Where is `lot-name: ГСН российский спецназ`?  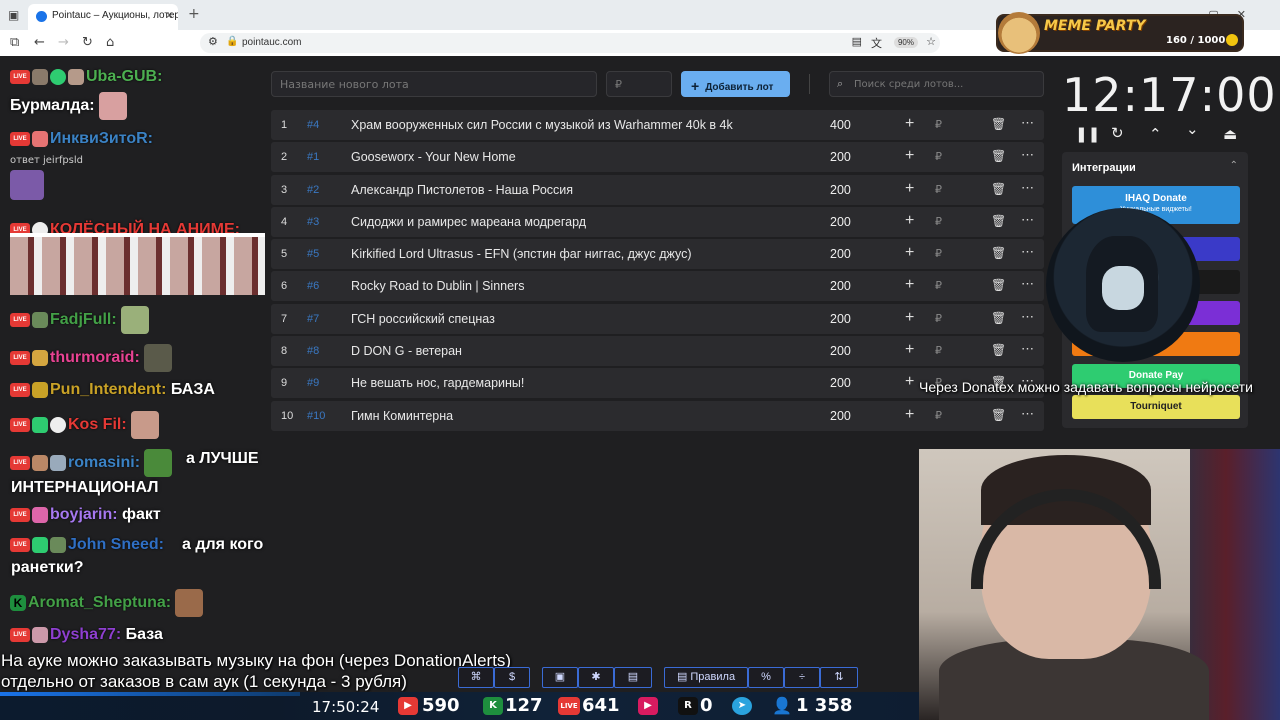 lot-name: ГСН российский спецназ is located at coordinates (581, 319).